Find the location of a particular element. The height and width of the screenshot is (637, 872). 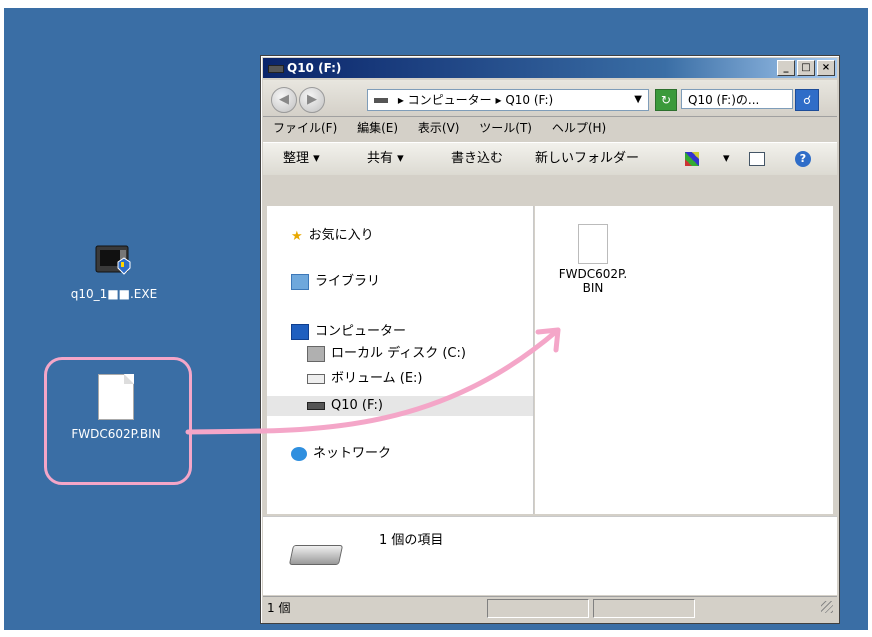

menu-edit: 編集(E) is located at coordinates (377, 128).